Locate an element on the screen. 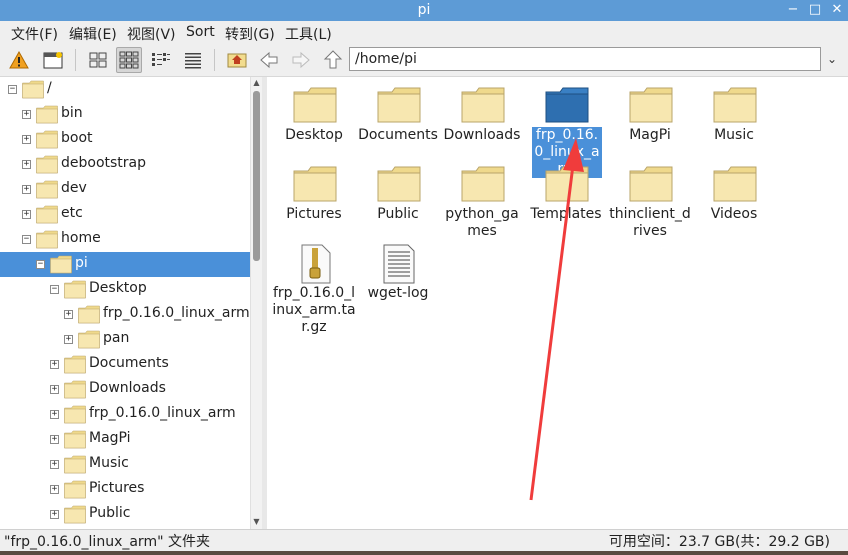  file-item-label: Pictures is located at coordinates (314, 214).